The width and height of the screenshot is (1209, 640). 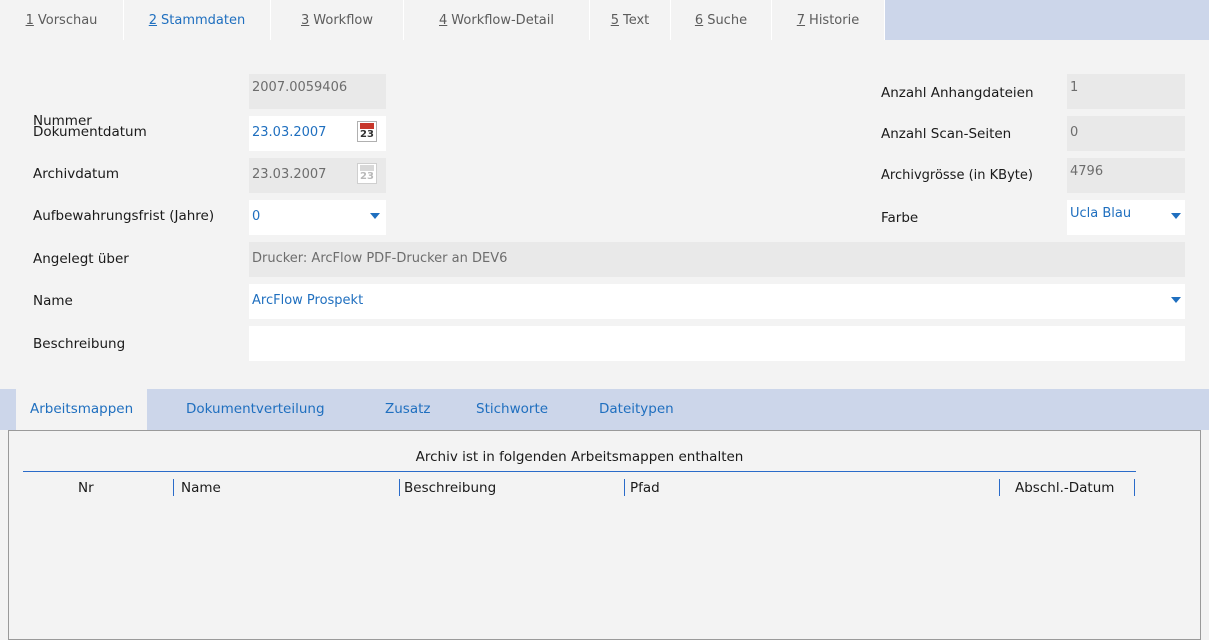 I want to click on tab-label: Suche, so click(x=727, y=20).